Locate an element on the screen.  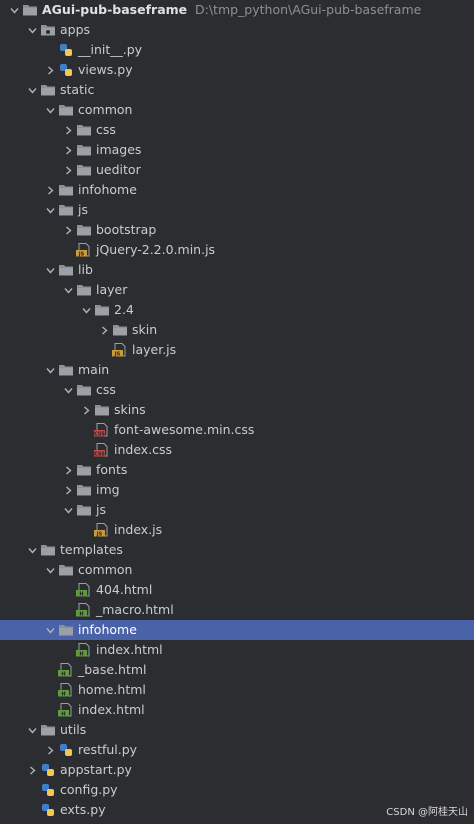
tree-item: skins is located at coordinates (237, 410).